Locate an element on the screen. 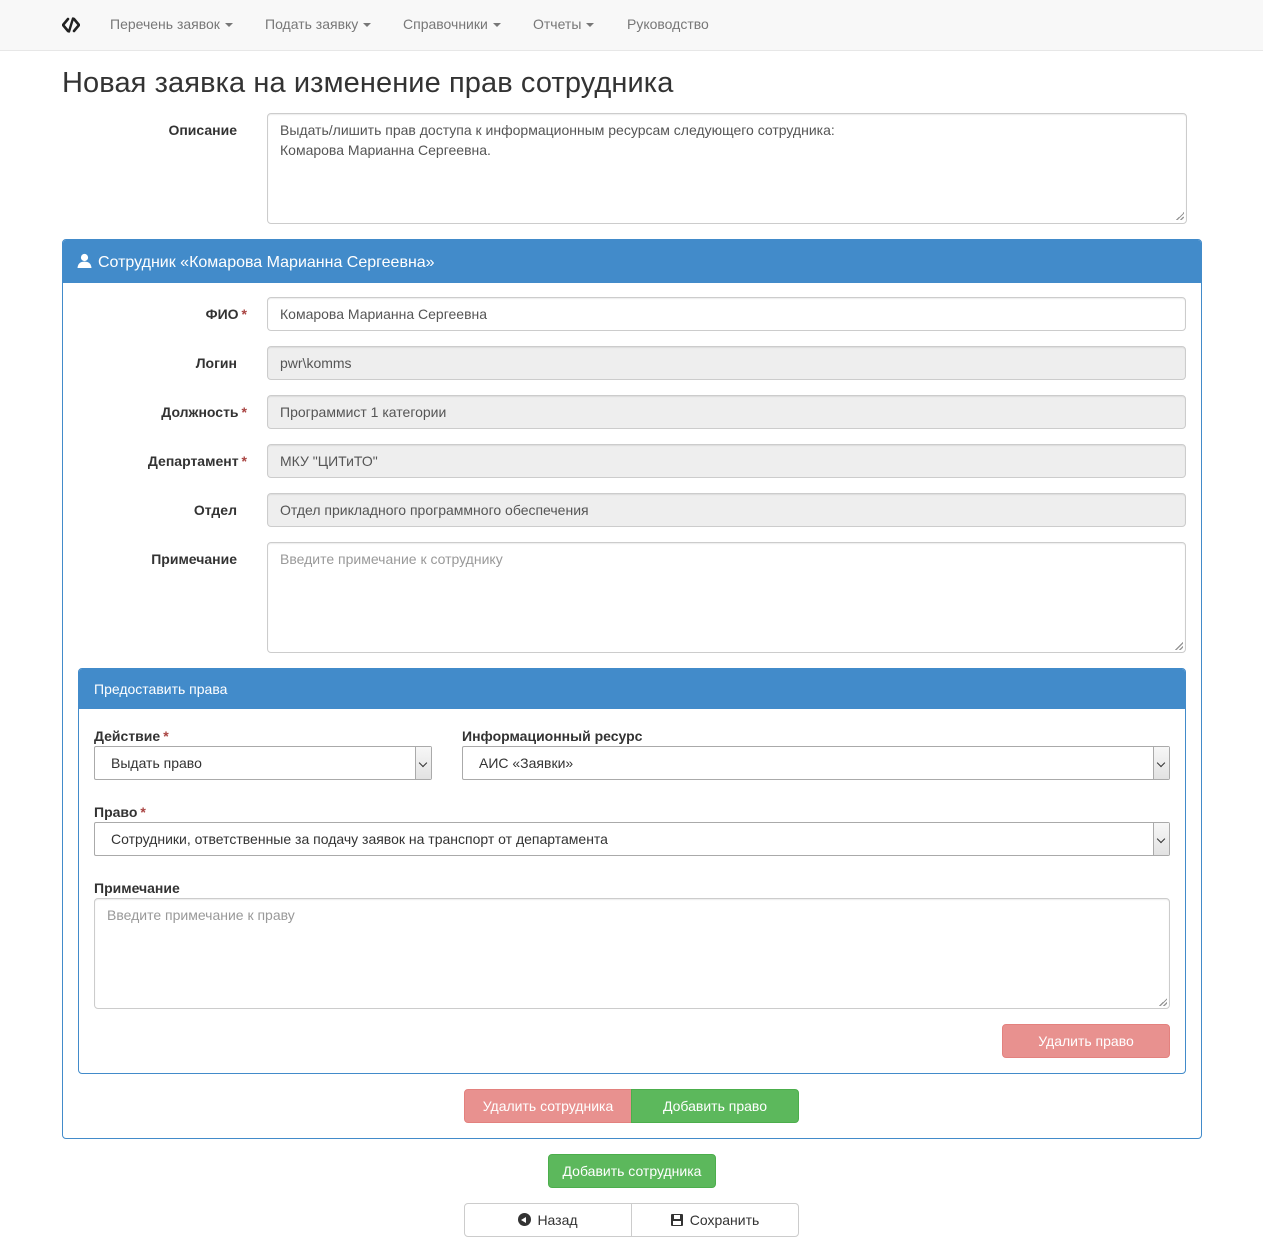 Image resolution: width=1263 pixels, height=1257 pixels. circle-arrow-left-icon is located at coordinates (525, 1219).